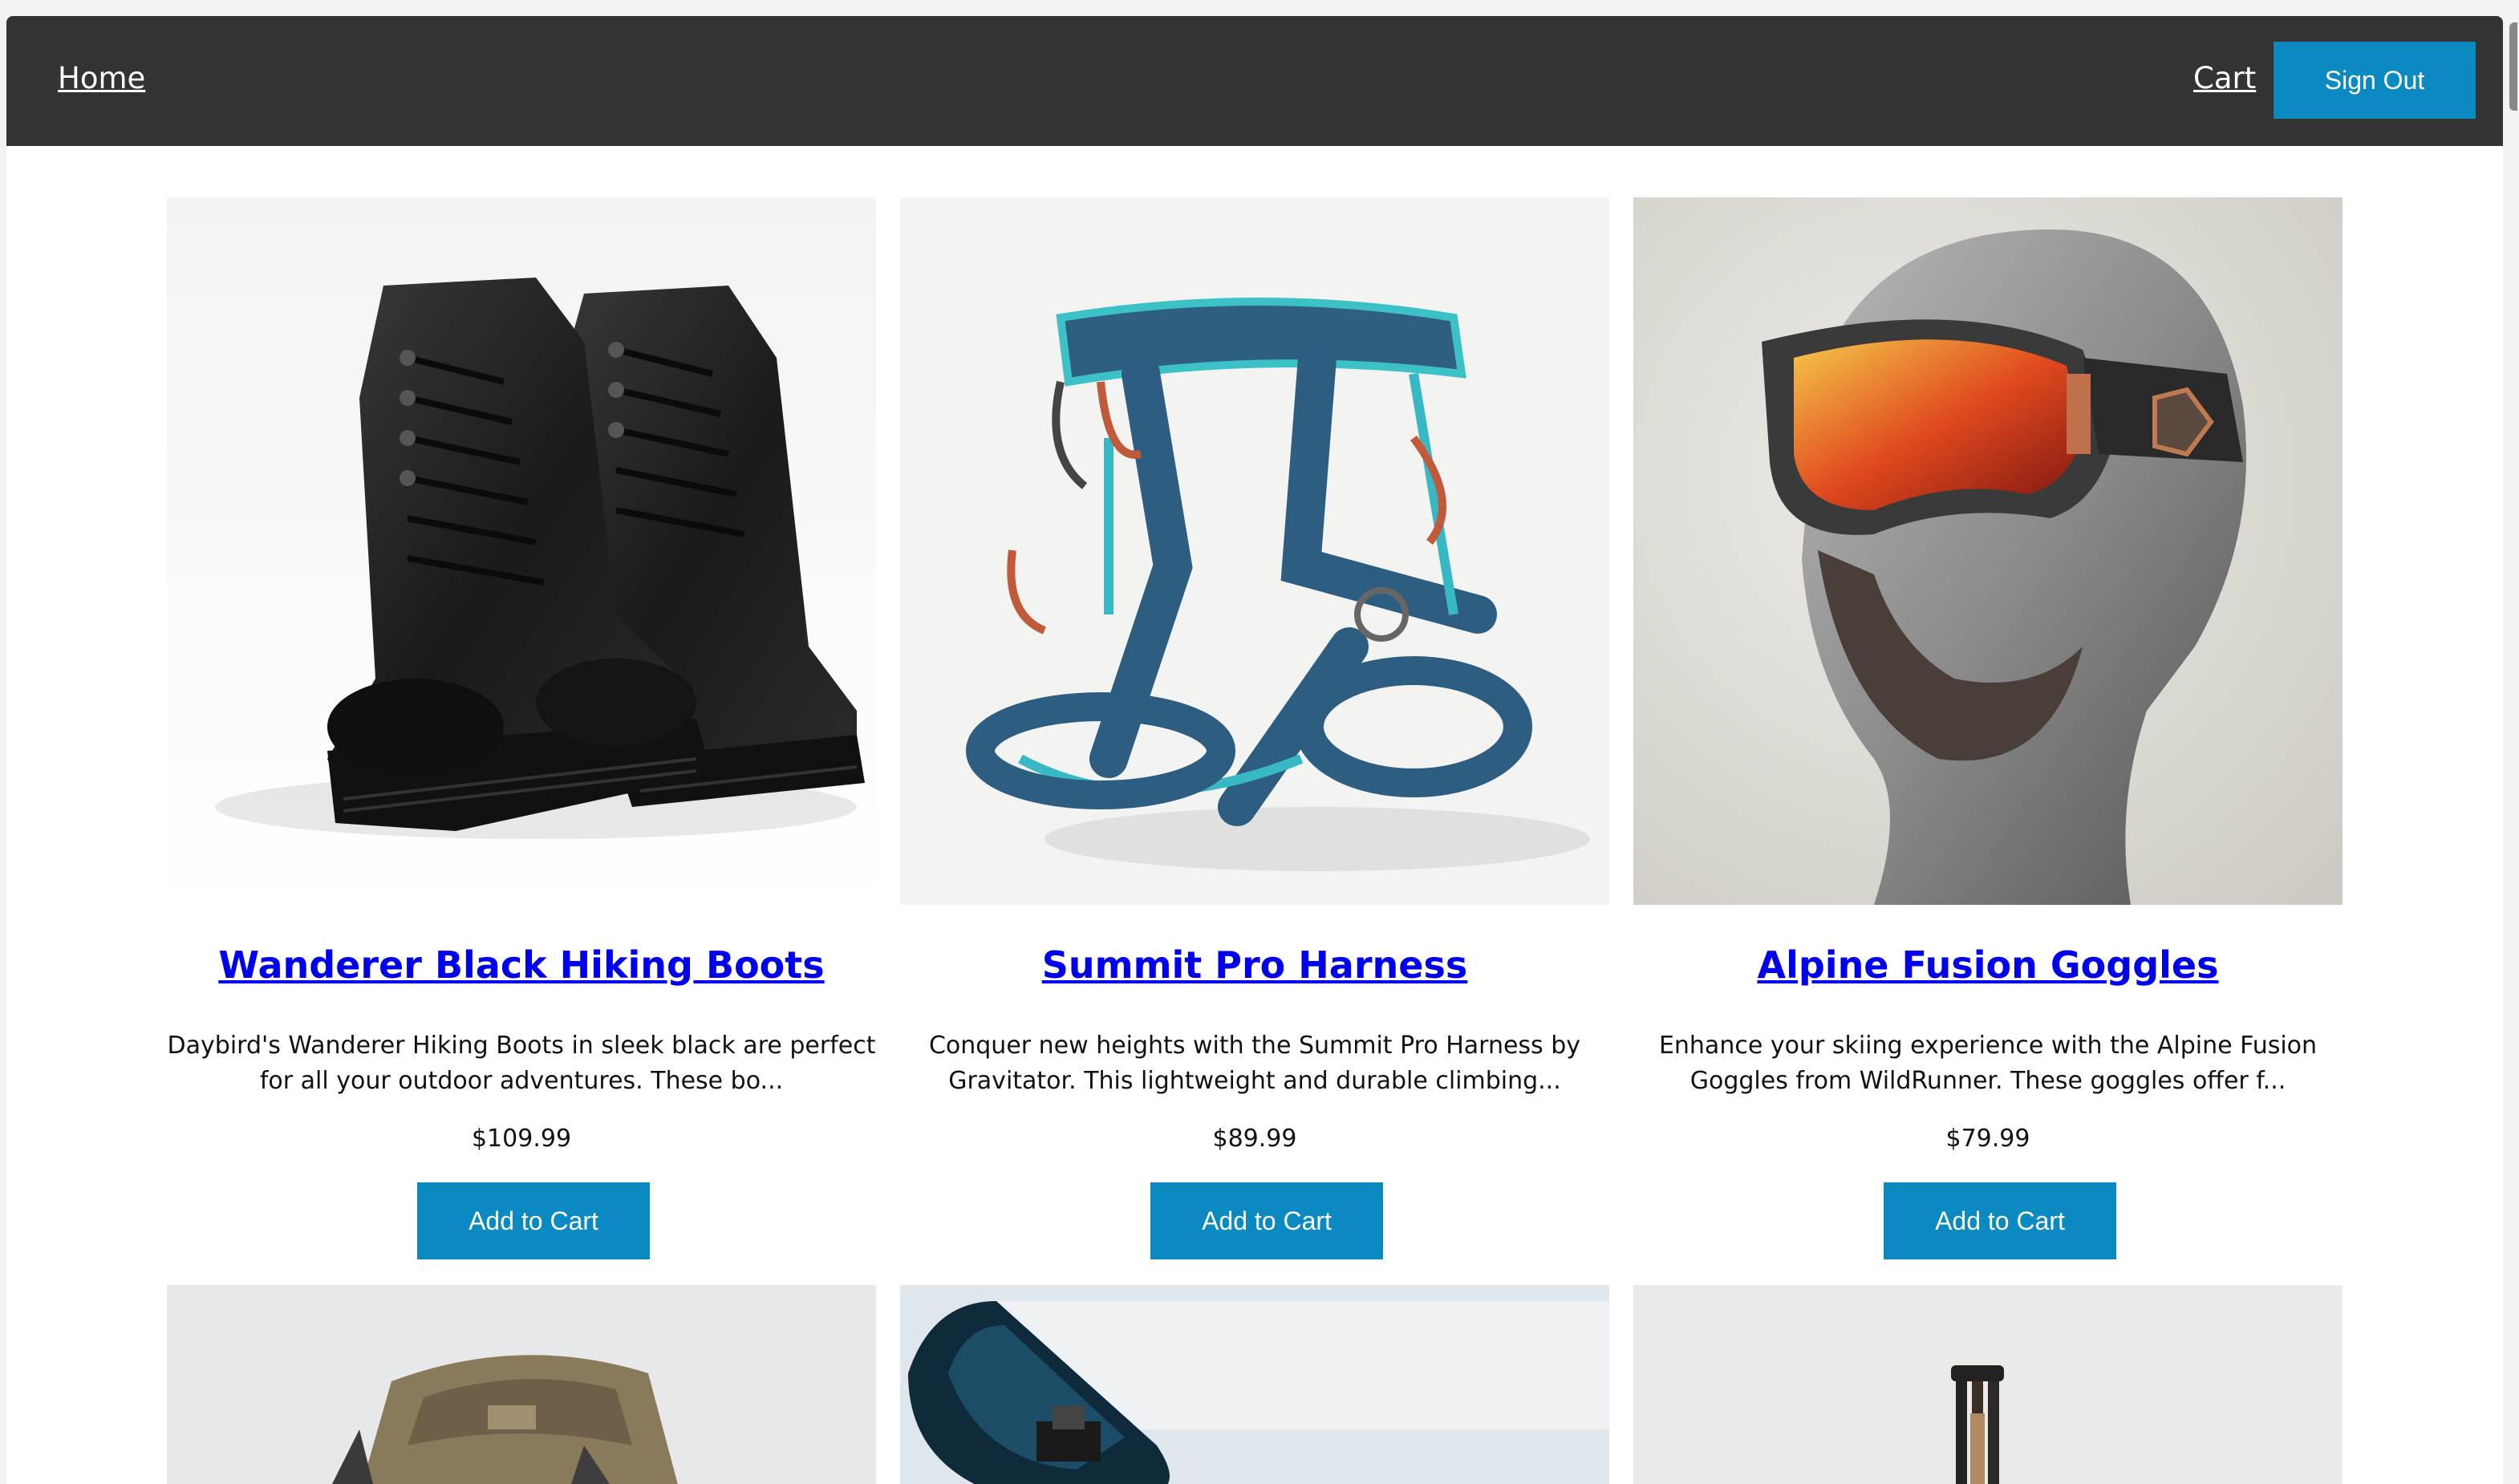 This screenshot has height=1484, width=2519. Describe the element at coordinates (2514, 750) in the screenshot. I see `scrollbar-track` at that location.